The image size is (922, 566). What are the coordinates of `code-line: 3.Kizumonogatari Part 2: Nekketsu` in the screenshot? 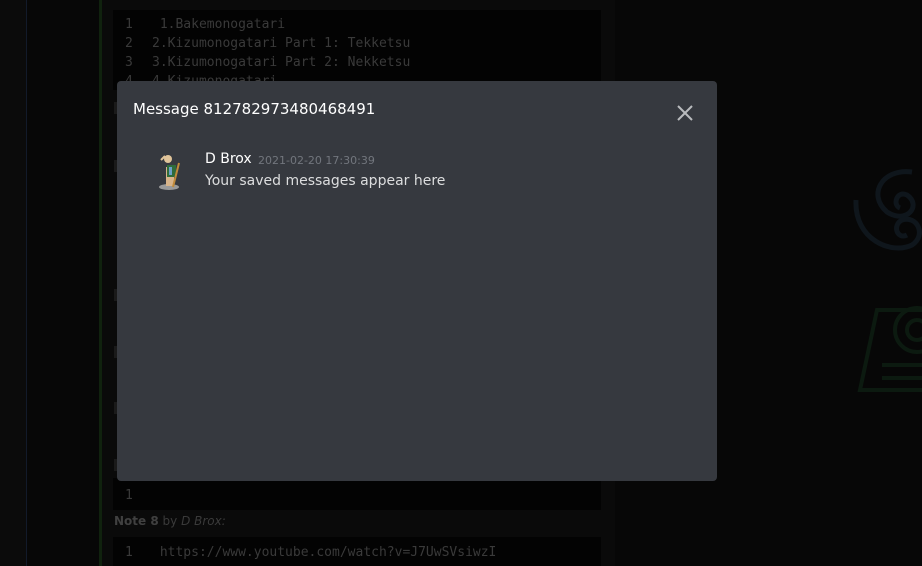 It's located at (281, 62).